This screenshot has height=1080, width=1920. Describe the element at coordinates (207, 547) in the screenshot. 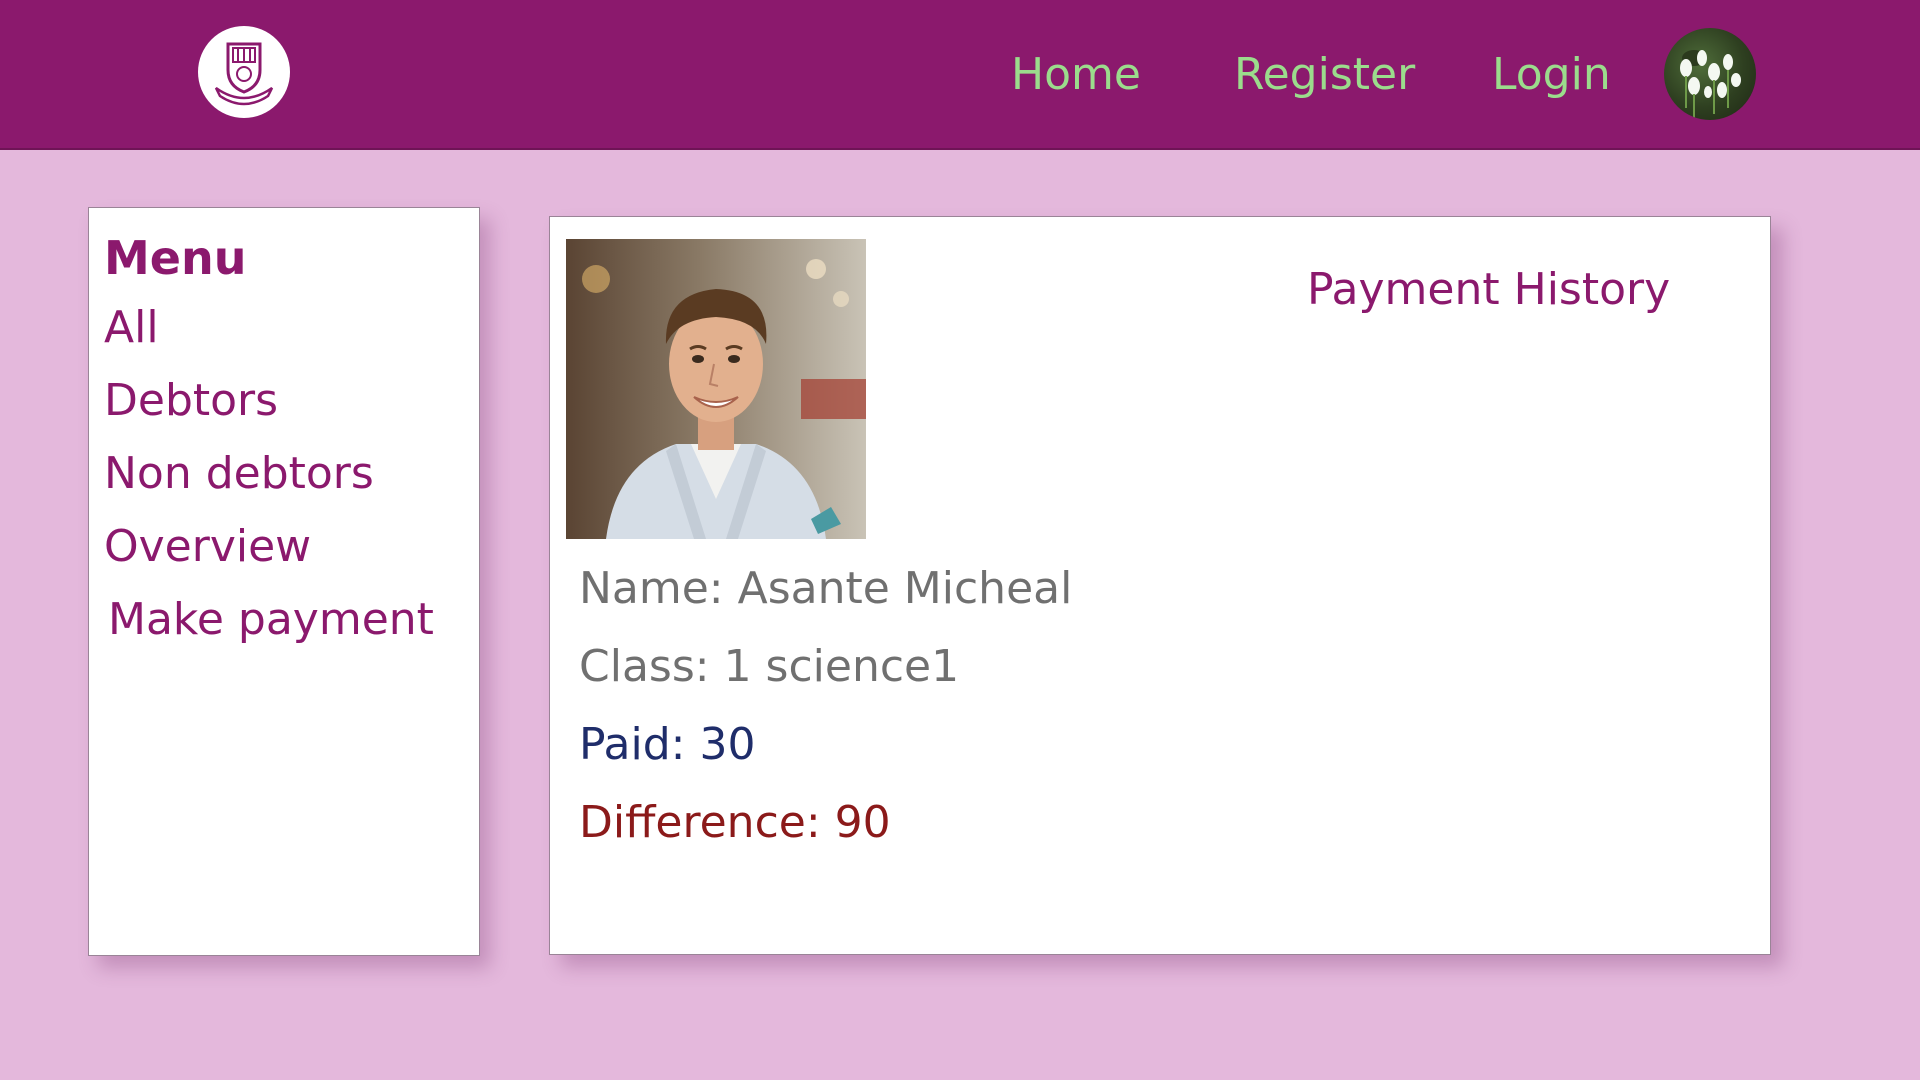

I see `sidebar-item-overview: Overview` at that location.